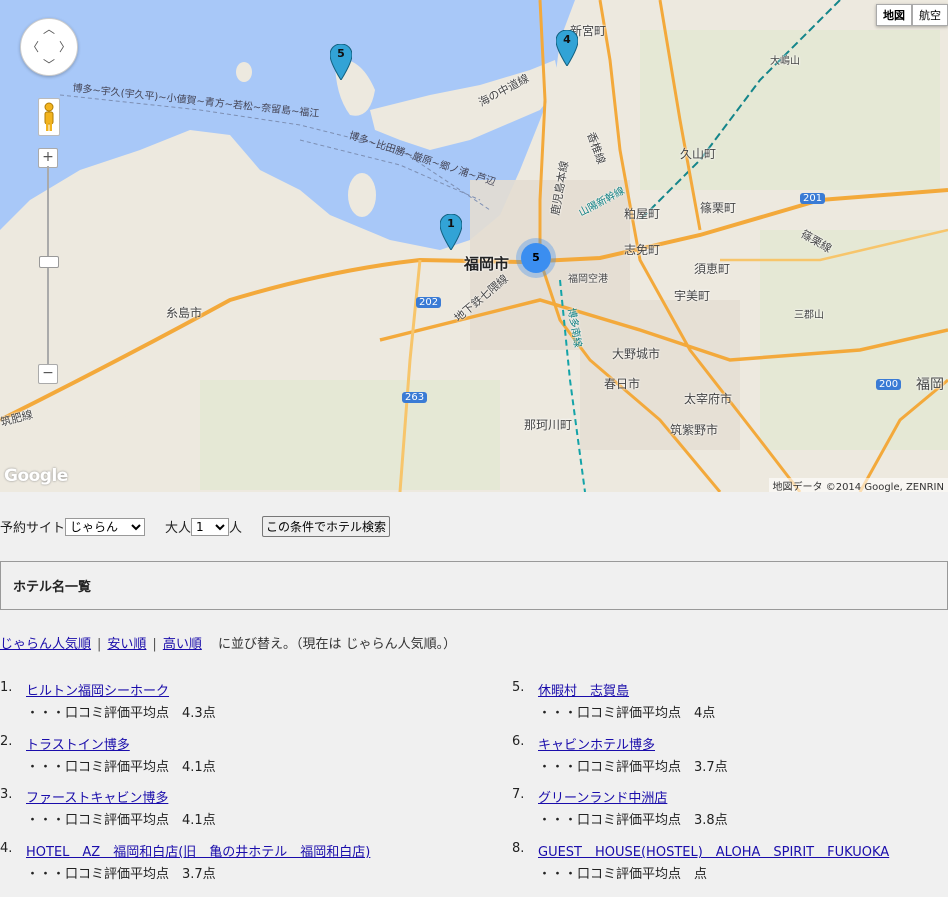 This screenshot has height=897, width=948. What do you see at coordinates (583, 689) in the screenshot?
I see `hotel-name-link: 休暇村 志賀島` at bounding box center [583, 689].